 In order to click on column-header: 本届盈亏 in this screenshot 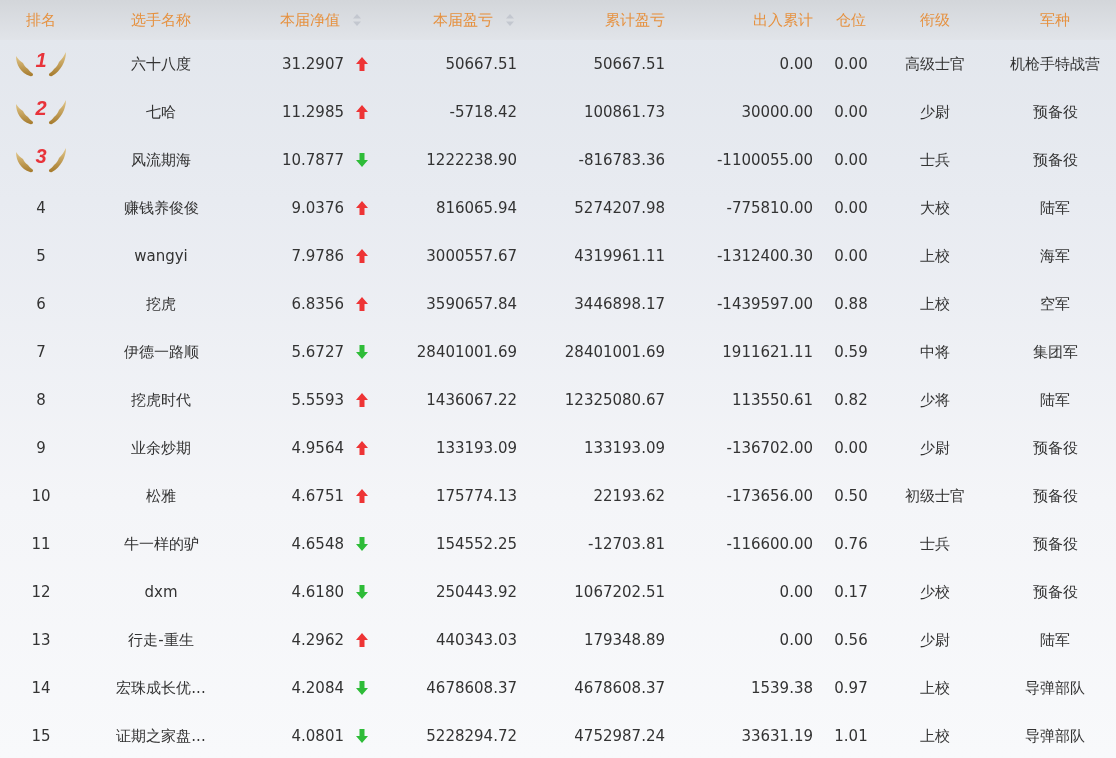, I will do `click(463, 20)`.